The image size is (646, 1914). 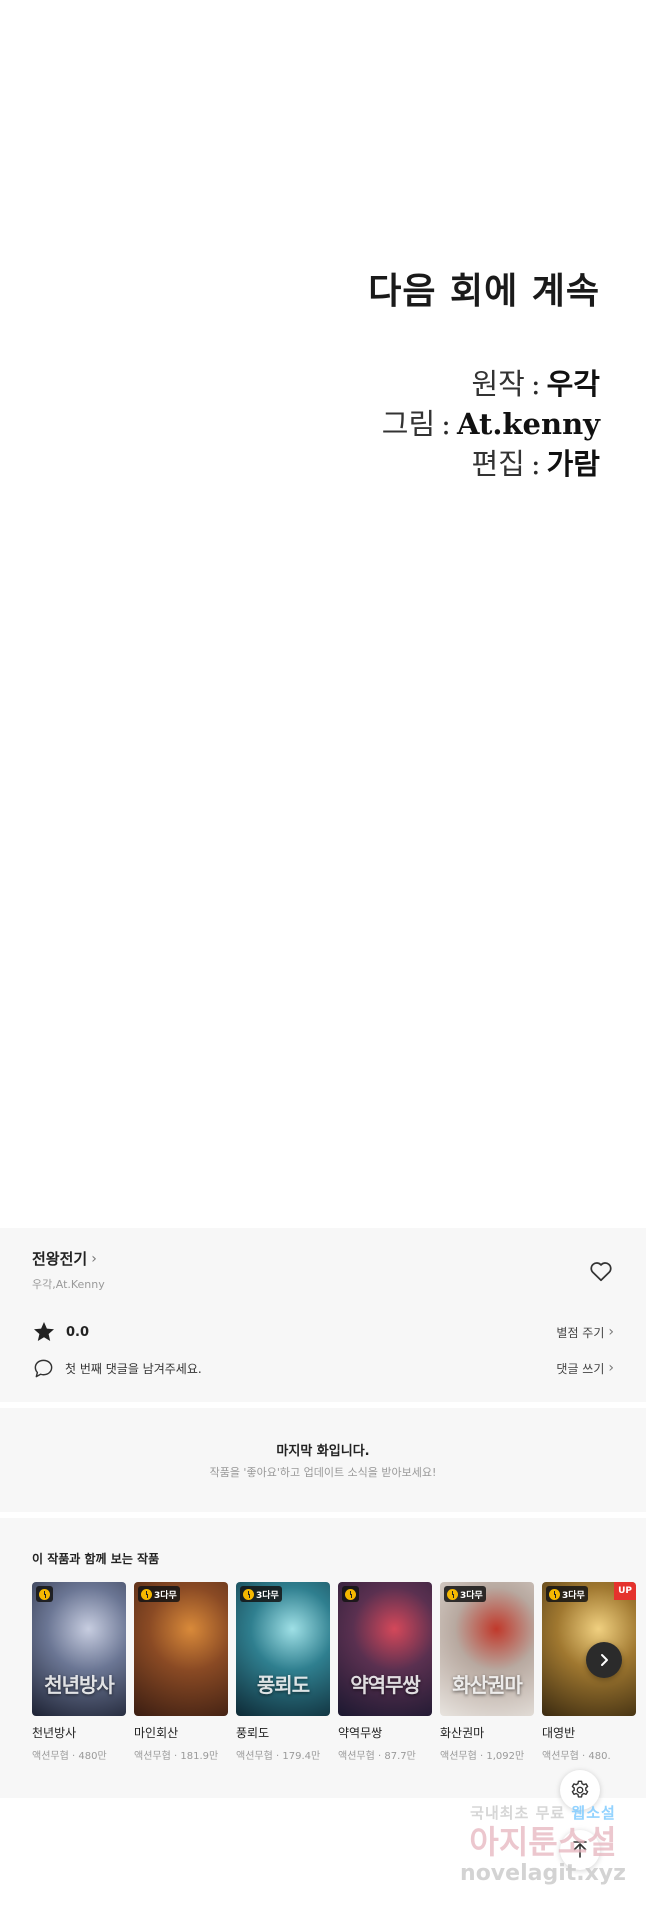 What do you see at coordinates (323, 1472) in the screenshot?
I see `last-episode-subtext: 작품을 '좋아요'하고 업데이트 소식을 받아보세요!` at bounding box center [323, 1472].